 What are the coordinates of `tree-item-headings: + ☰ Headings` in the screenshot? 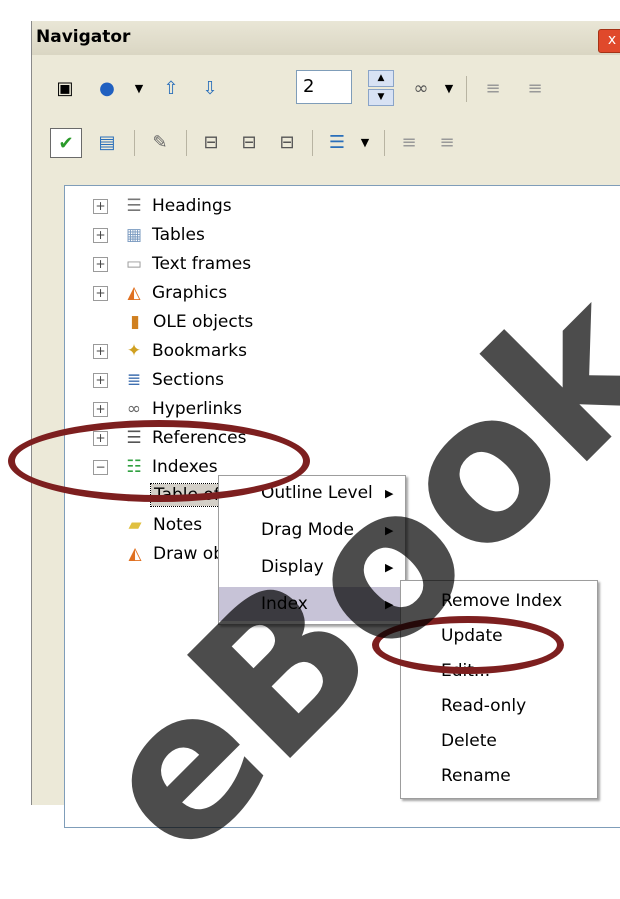 It's located at (162, 206).